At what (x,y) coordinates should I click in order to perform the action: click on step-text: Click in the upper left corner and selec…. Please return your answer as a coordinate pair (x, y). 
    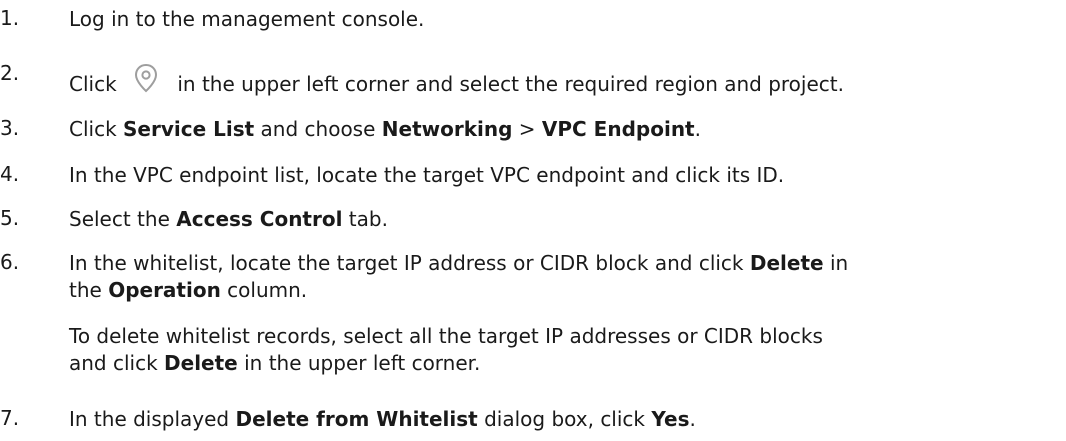
    Looking at the image, I should click on (563, 79).